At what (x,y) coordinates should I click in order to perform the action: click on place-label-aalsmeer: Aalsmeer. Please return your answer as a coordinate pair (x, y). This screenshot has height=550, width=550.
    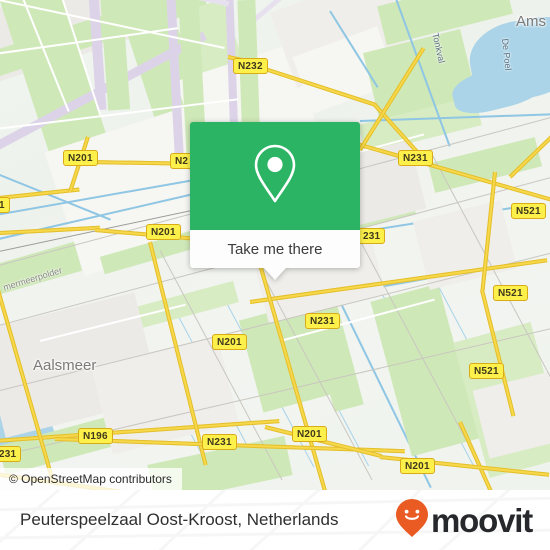
    Looking at the image, I should click on (65, 365).